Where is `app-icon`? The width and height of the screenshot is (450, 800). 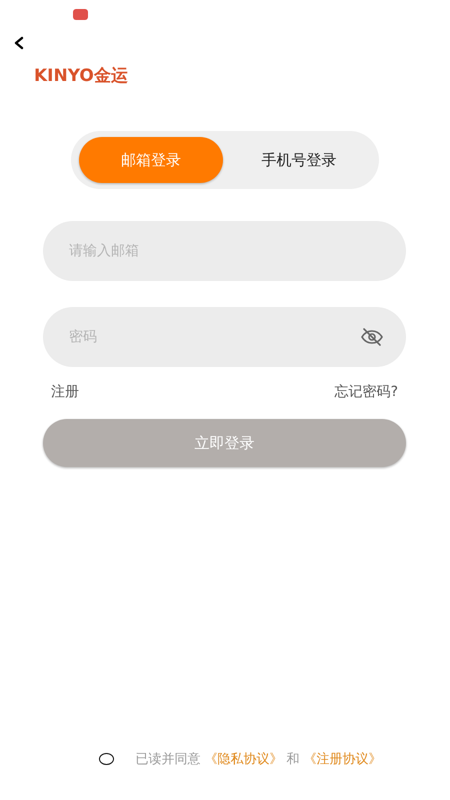
app-icon is located at coordinates (80, 14).